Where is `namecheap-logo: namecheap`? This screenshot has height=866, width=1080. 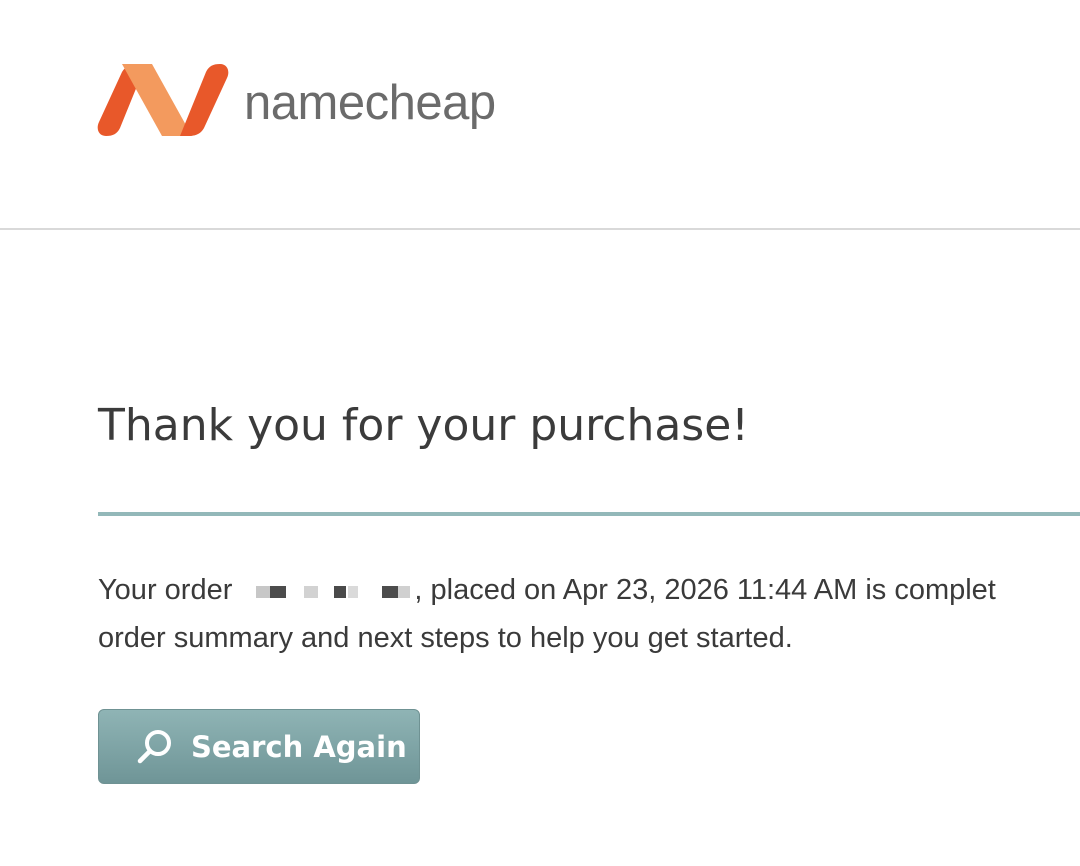
namecheap-logo: namecheap is located at coordinates (296, 100).